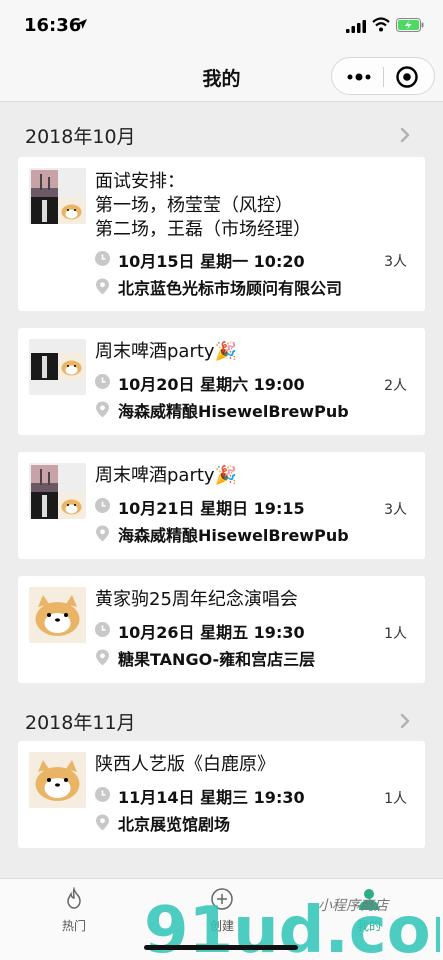  I want to click on event-datetime: 11月14日 星期三 19:30, so click(211, 797).